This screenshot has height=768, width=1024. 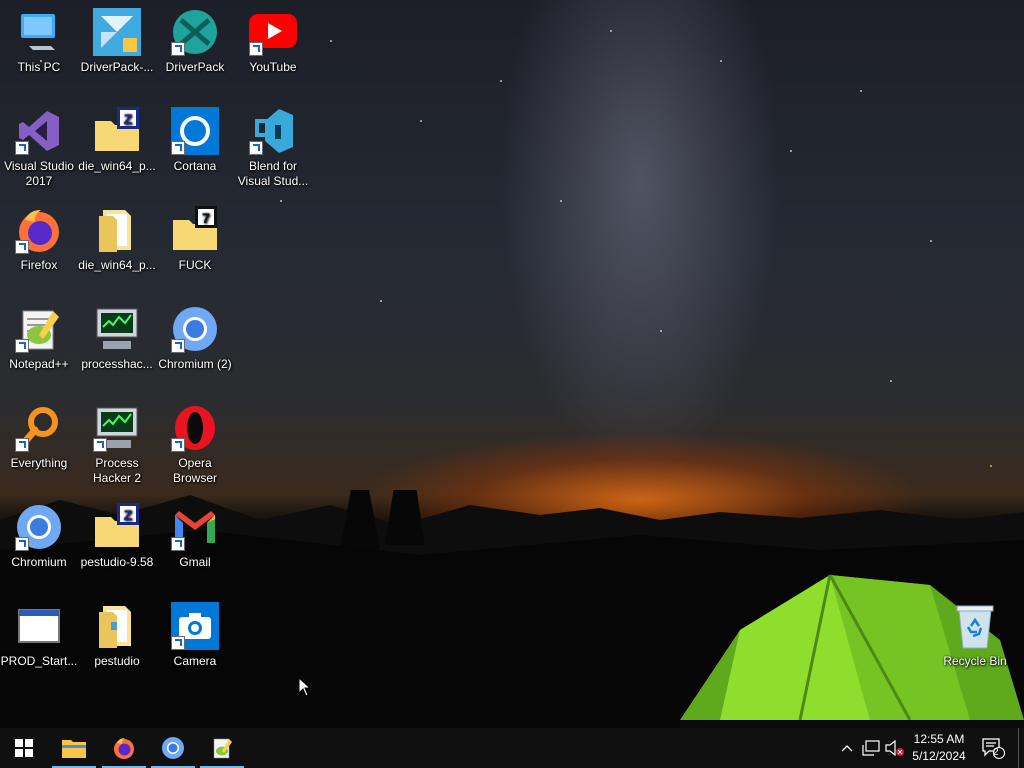 I want to click on taskbar-clock: 12:55 AM 5/12/2024, so click(x=939, y=748).